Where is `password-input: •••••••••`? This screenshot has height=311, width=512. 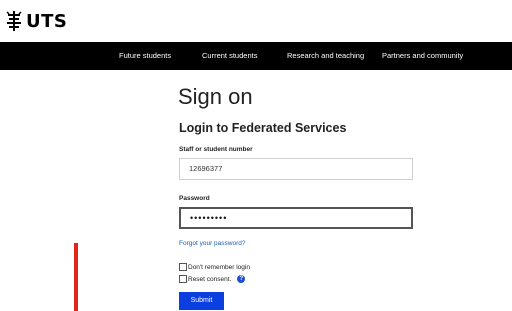
password-input: ••••••••• is located at coordinates (296, 218).